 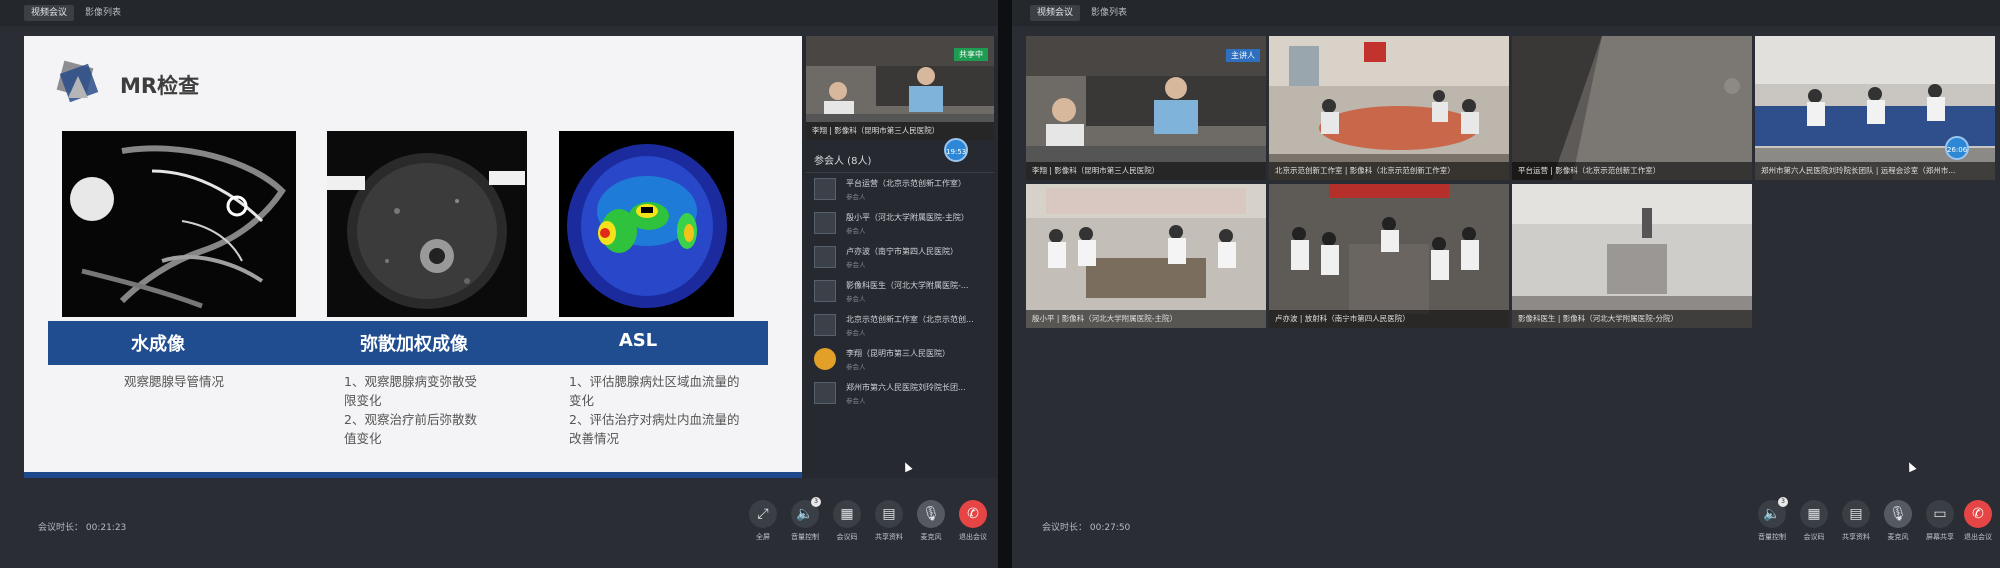 What do you see at coordinates (898, 353) in the screenshot?
I see `participant-name: 李翔（昆明市第三人民医院）` at bounding box center [898, 353].